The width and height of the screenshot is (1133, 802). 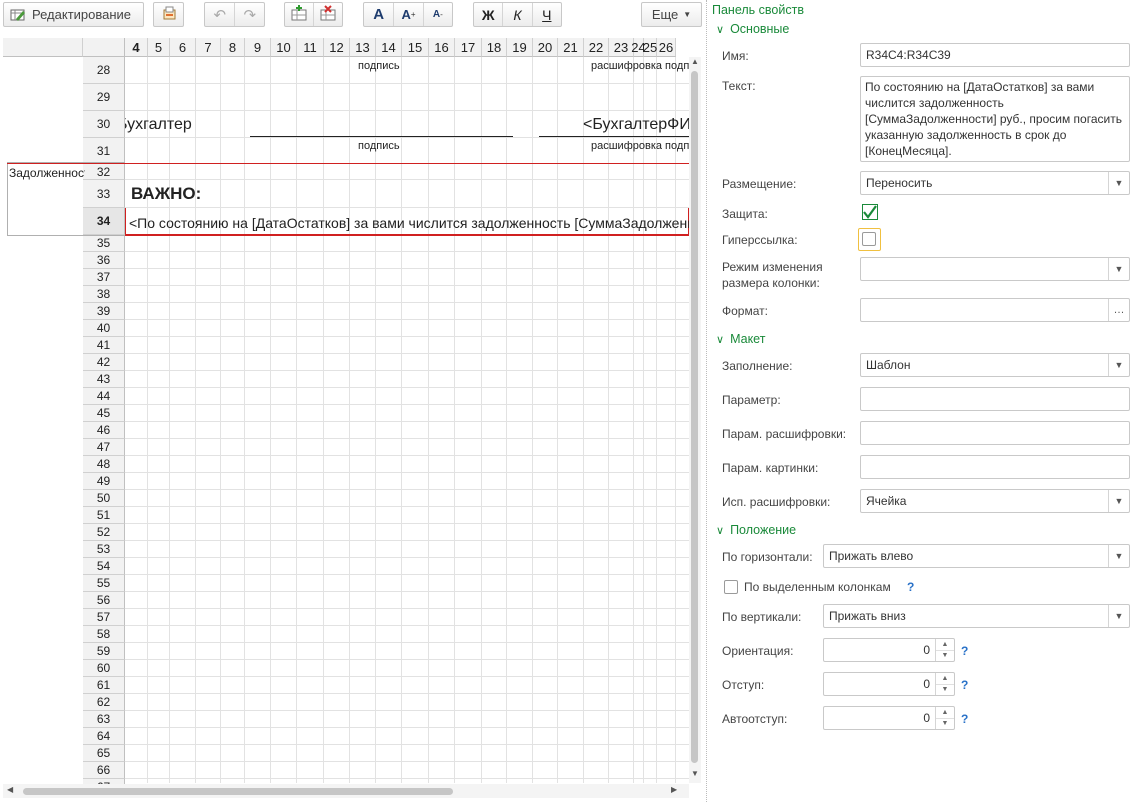 I want to click on row-header: 44, so click(x=104, y=396).